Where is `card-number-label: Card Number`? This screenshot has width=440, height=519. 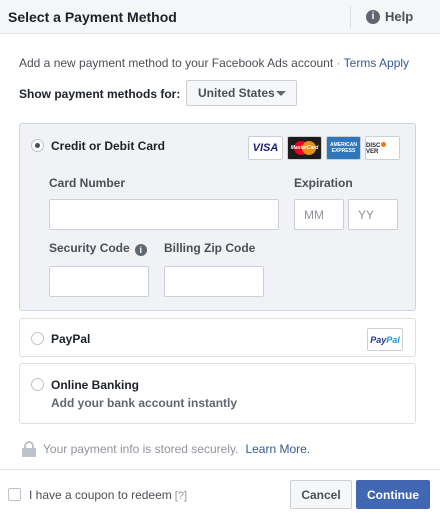
card-number-label: Card Number is located at coordinates (87, 183).